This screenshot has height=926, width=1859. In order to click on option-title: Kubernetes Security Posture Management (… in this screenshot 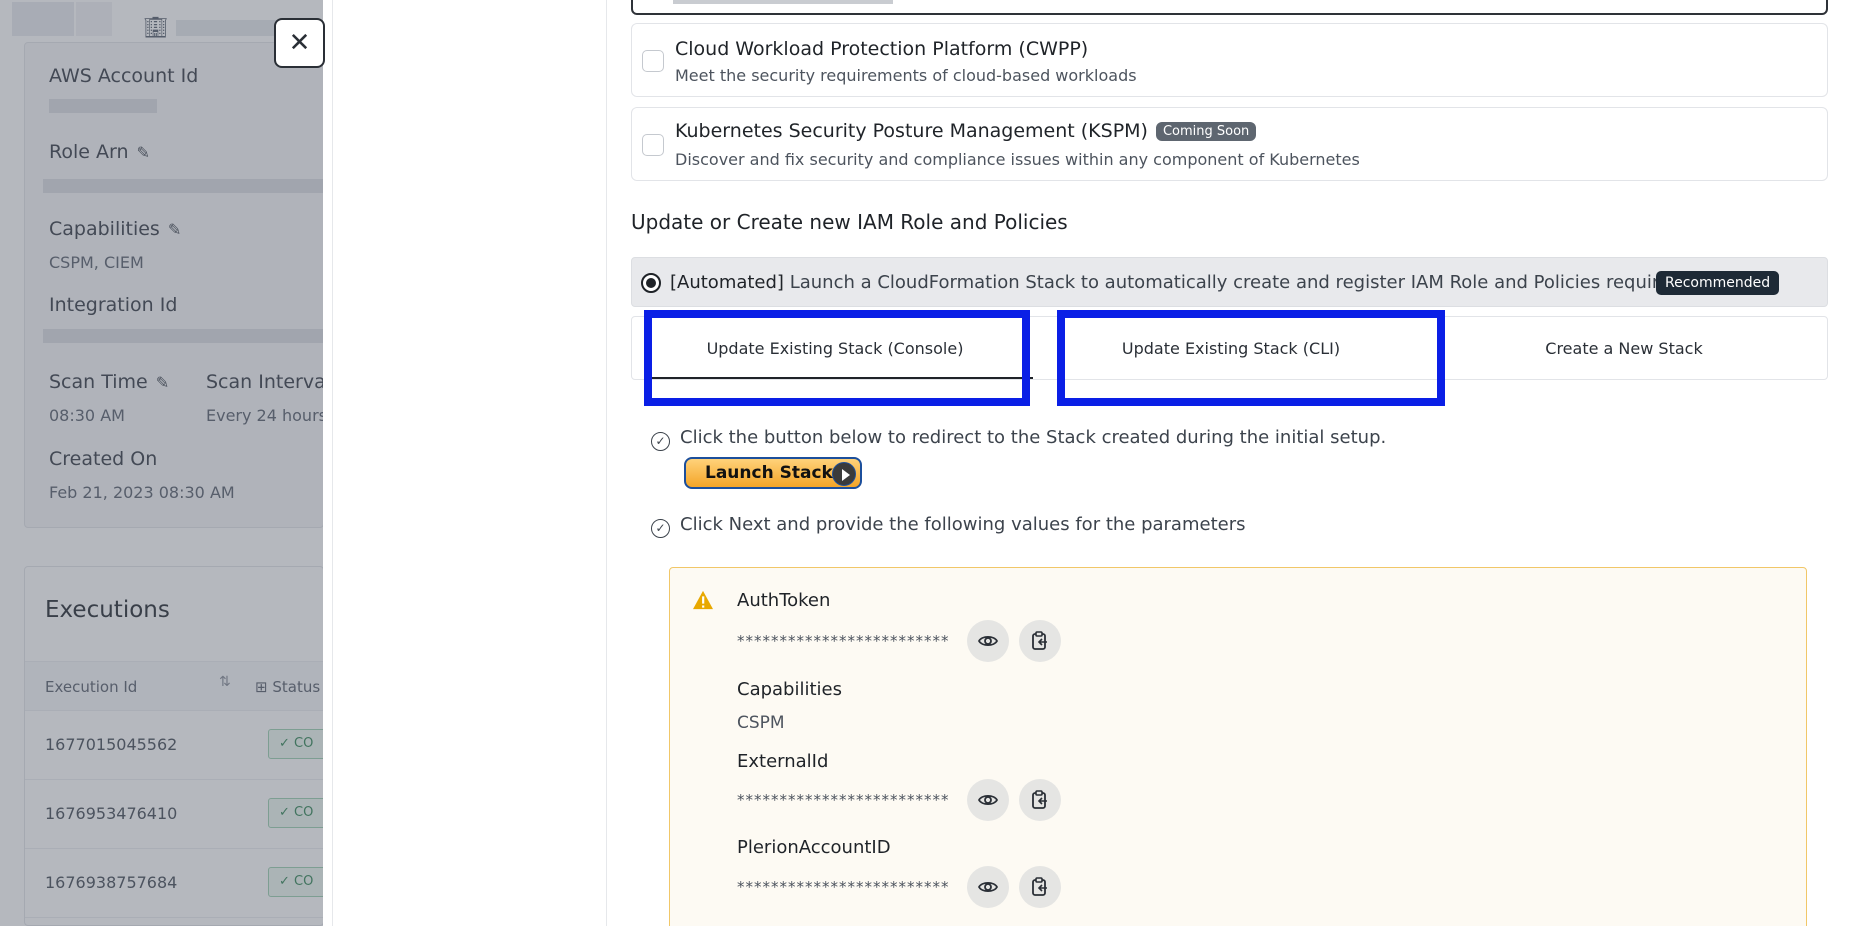, I will do `click(911, 131)`.